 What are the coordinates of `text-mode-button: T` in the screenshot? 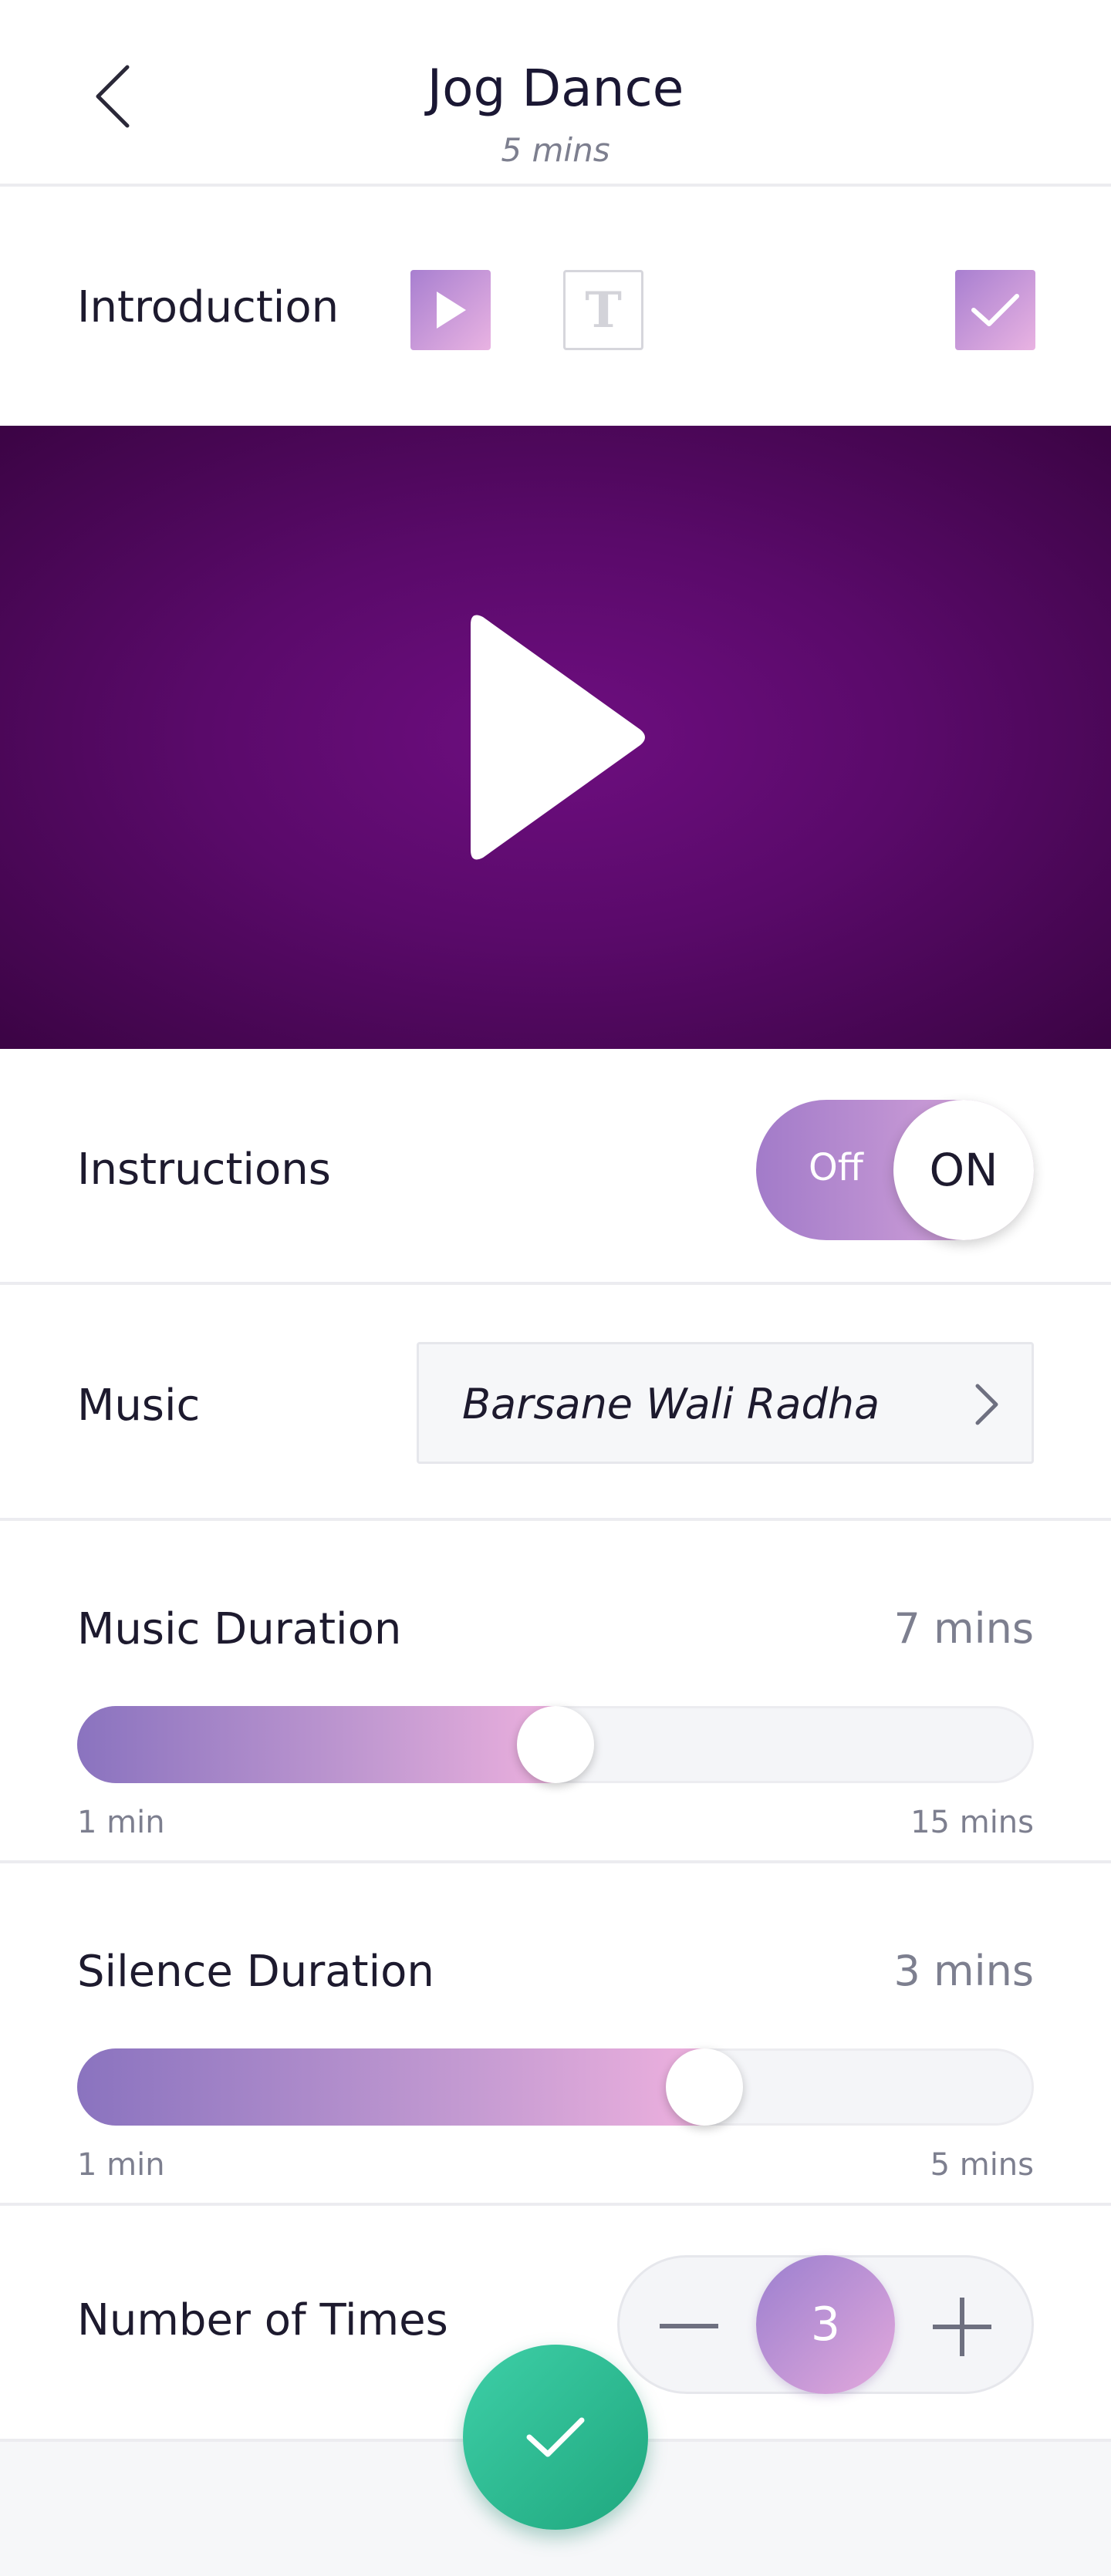 It's located at (603, 310).